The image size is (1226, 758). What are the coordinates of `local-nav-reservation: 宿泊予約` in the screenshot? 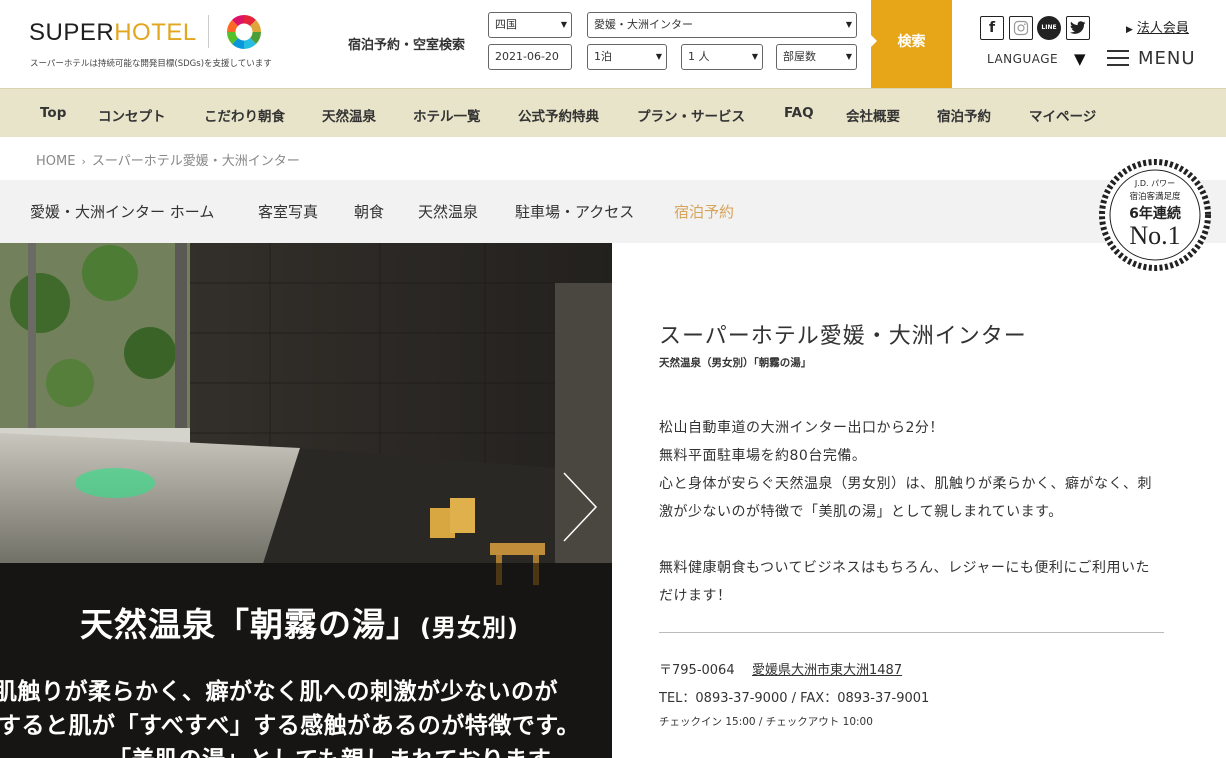 It's located at (704, 211).